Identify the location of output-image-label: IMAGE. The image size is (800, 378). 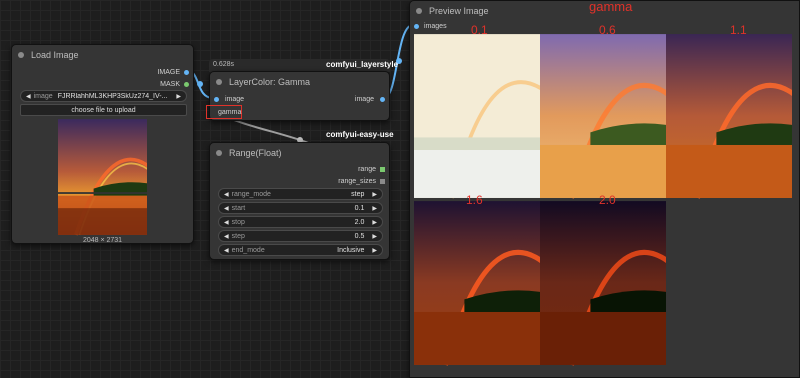
(168, 72).